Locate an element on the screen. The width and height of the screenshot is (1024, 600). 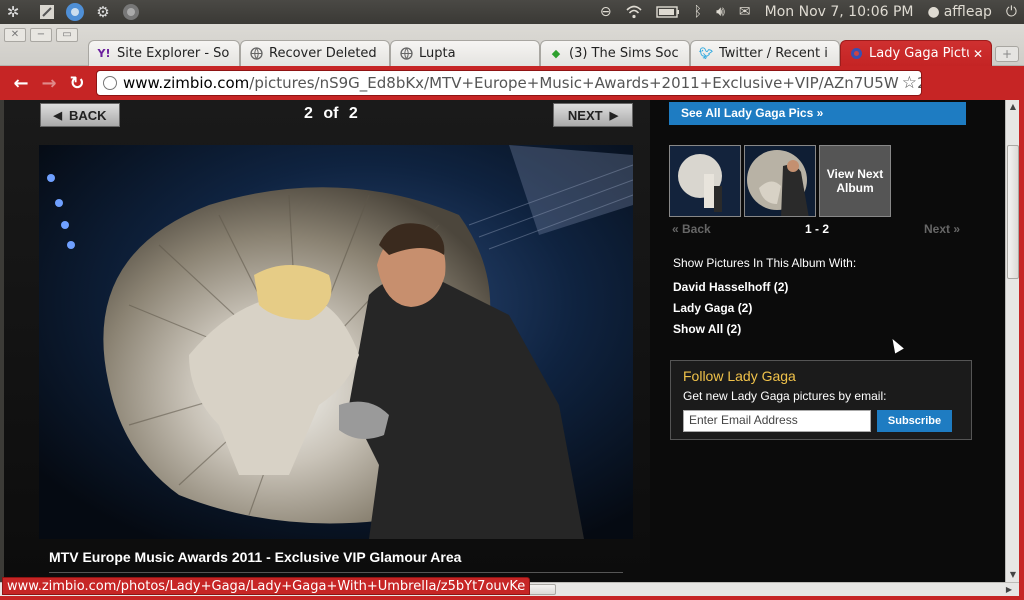
back-label: BACK is located at coordinates (87, 115).